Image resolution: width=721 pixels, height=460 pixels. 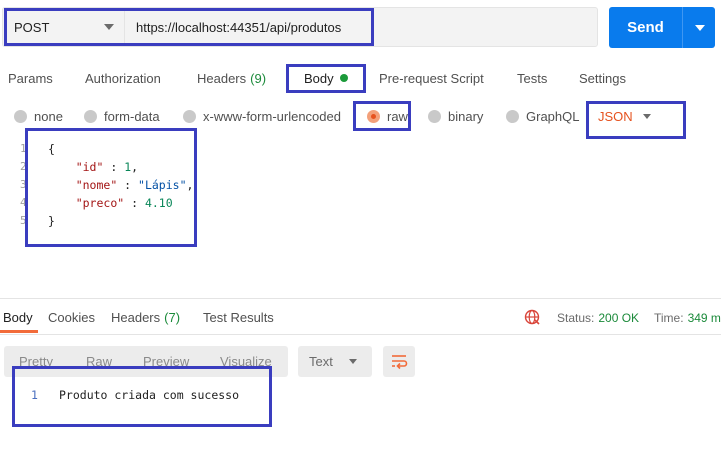 I want to click on tab-label: Authorization, so click(x=123, y=78).